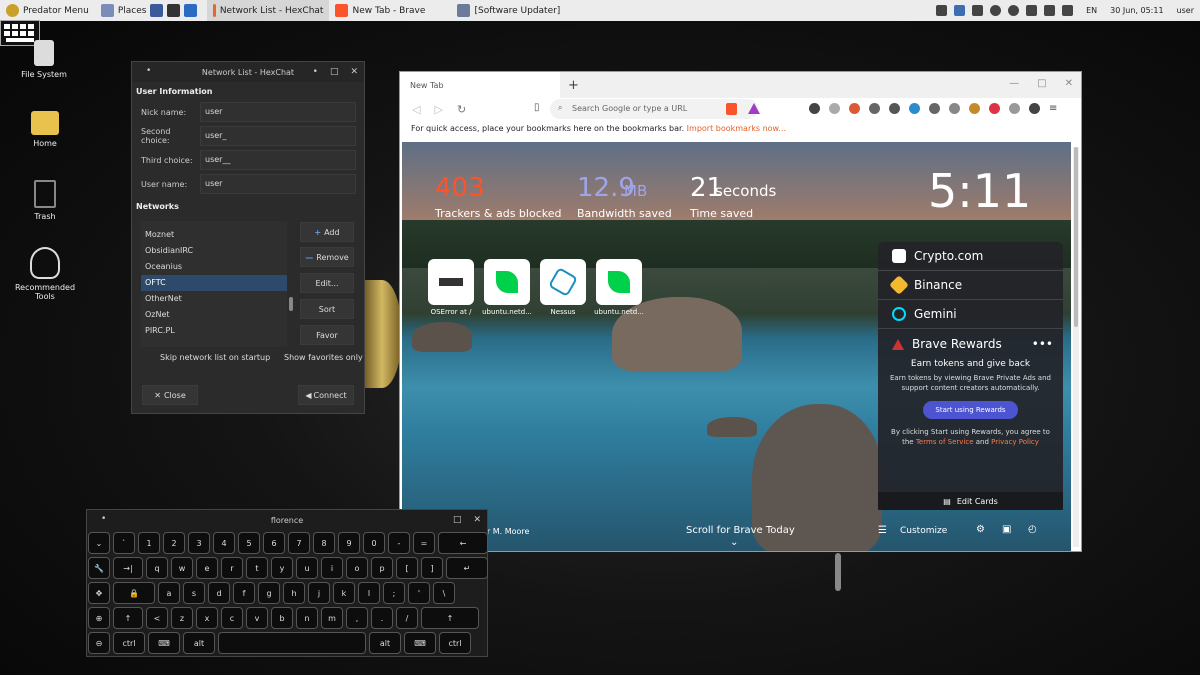  I want to click on history-icon: ◴, so click(1032, 529).